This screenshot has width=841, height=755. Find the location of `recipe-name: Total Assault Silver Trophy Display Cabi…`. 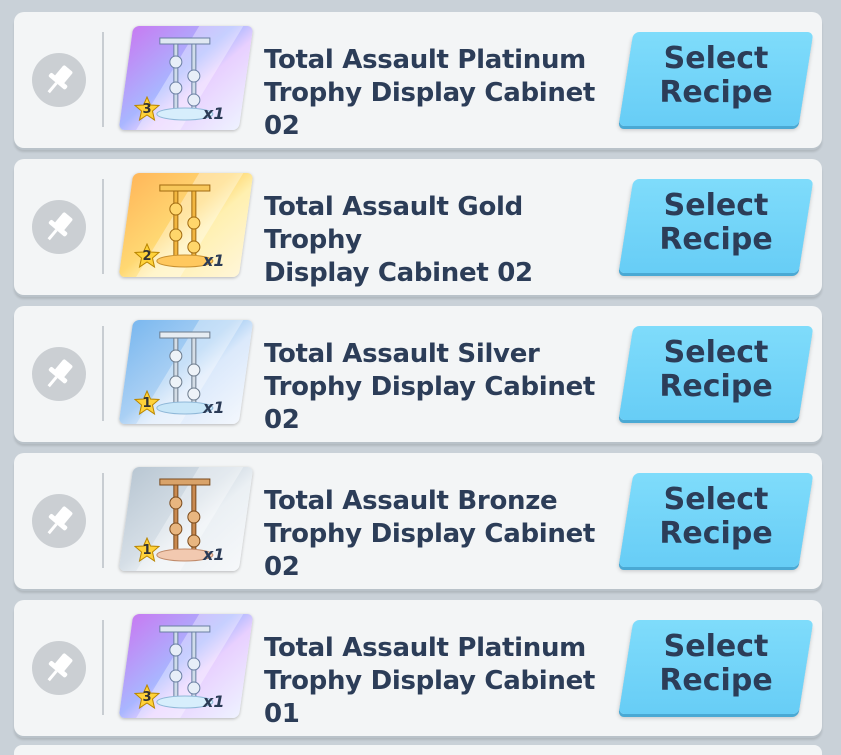

recipe-name: Total Assault Silver Trophy Display Cabi… is located at coordinates (444, 387).